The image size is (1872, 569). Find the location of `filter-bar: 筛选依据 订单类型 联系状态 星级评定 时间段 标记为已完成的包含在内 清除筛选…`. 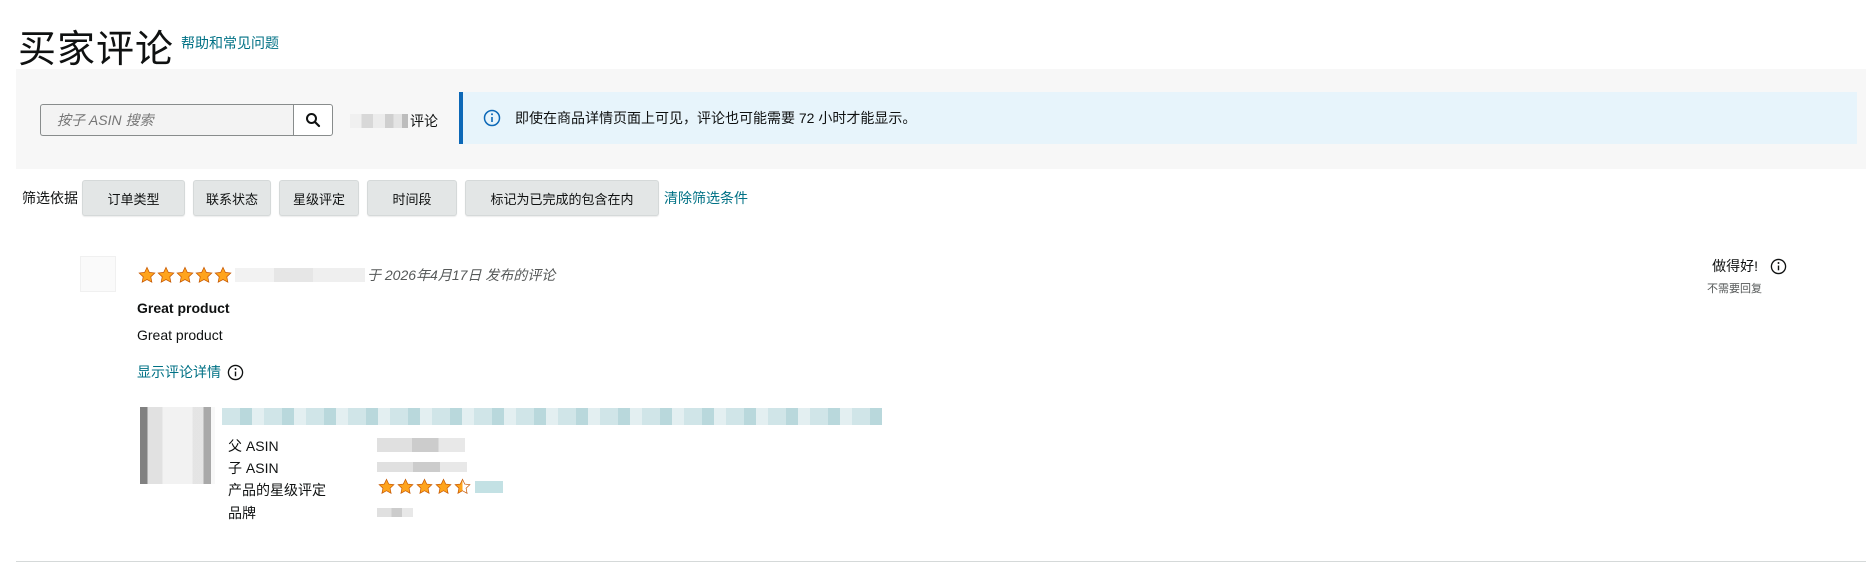

filter-bar: 筛选依据 订单类型 联系状态 星级评定 时间段 标记为已完成的包含在内 清除筛选… is located at coordinates (385, 198).